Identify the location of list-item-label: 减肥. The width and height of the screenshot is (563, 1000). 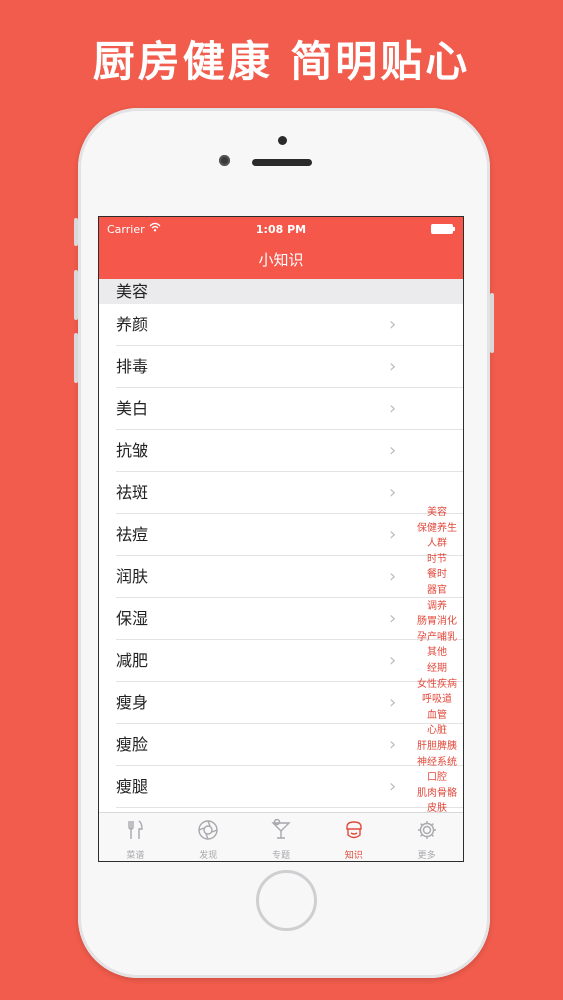
(132, 660).